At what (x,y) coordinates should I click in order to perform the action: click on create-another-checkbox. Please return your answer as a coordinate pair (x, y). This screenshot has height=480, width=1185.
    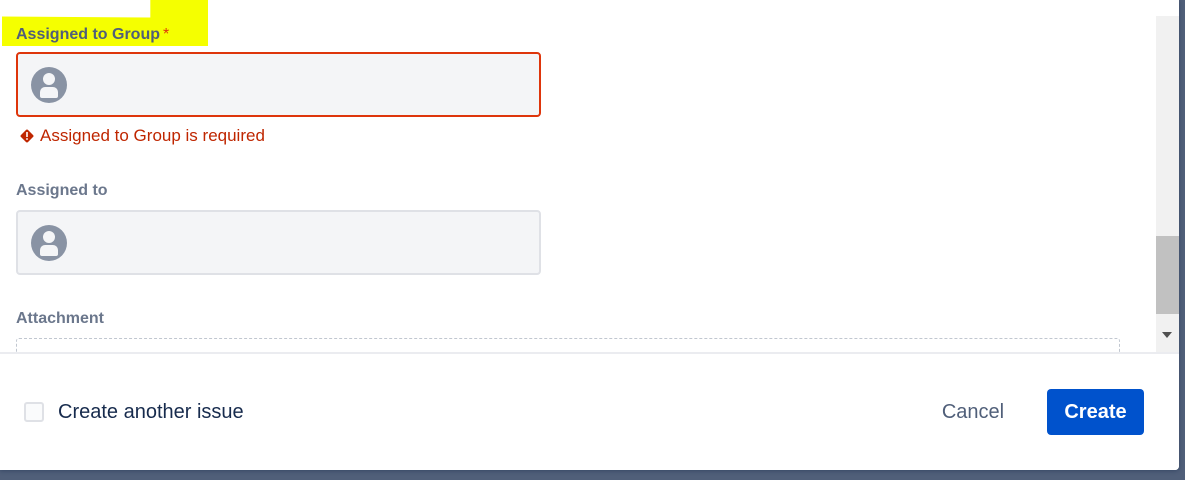
    Looking at the image, I should click on (34, 412).